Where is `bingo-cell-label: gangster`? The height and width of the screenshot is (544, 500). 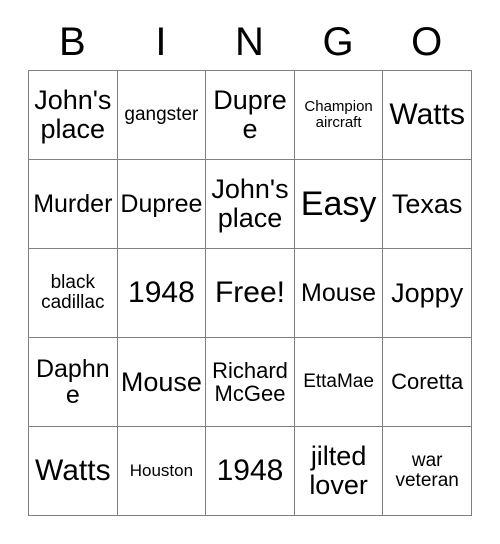 bingo-cell-label: gangster is located at coordinates (161, 114).